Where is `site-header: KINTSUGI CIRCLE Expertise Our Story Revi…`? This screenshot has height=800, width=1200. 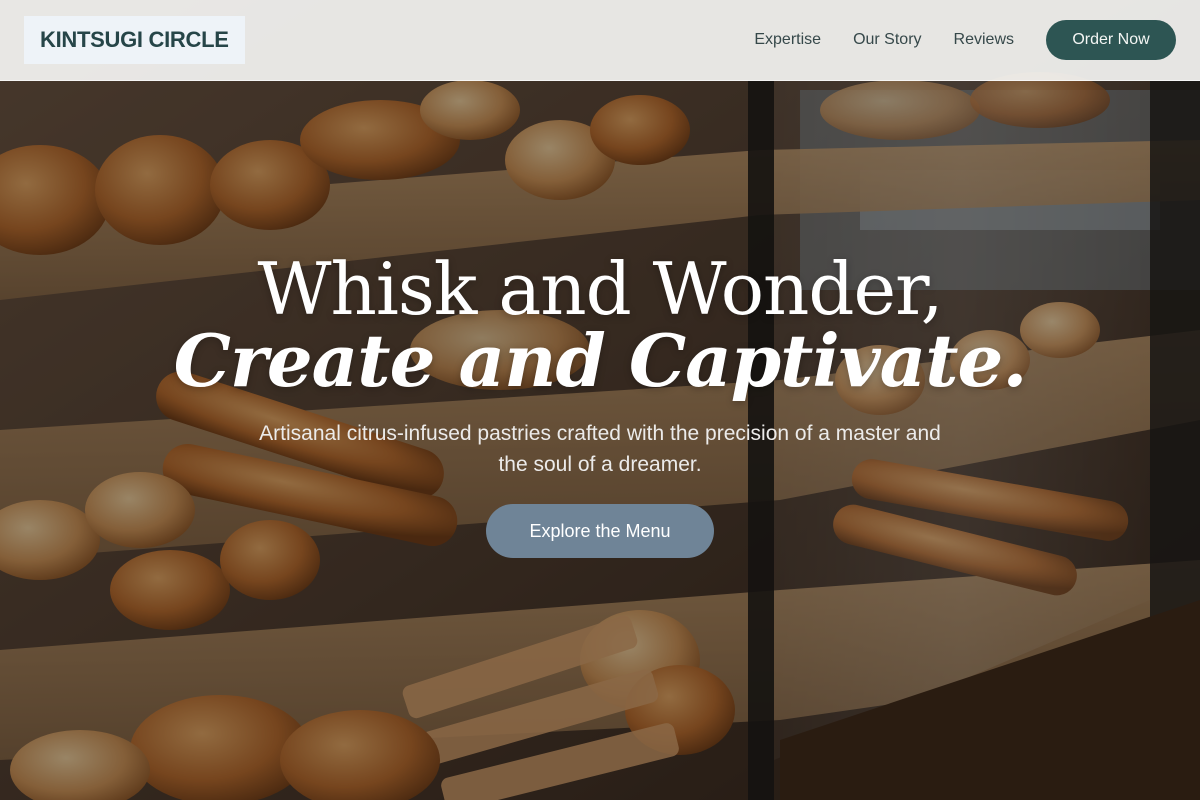 site-header: KINTSUGI CIRCLE Expertise Our Story Revi… is located at coordinates (600, 40).